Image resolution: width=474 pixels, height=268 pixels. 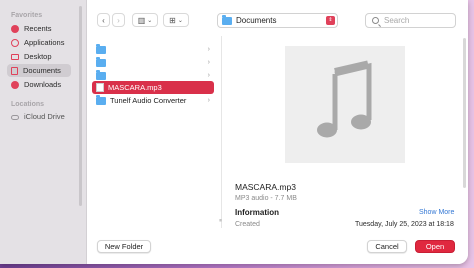 What do you see at coordinates (375, 20) in the screenshot?
I see `search-icon` at bounding box center [375, 20].